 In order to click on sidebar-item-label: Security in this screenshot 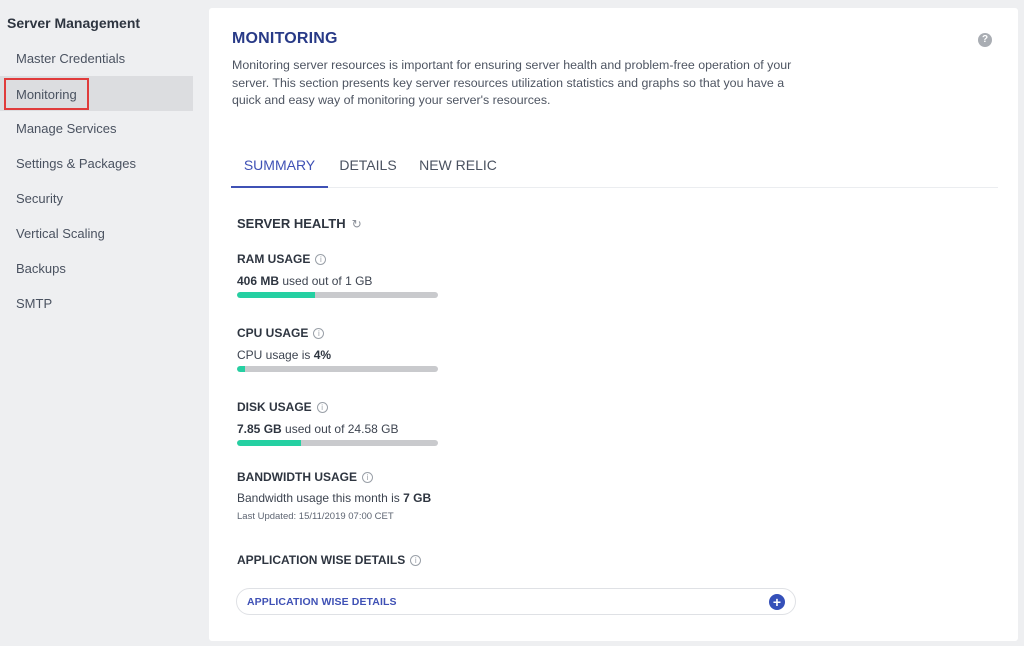, I will do `click(39, 198)`.